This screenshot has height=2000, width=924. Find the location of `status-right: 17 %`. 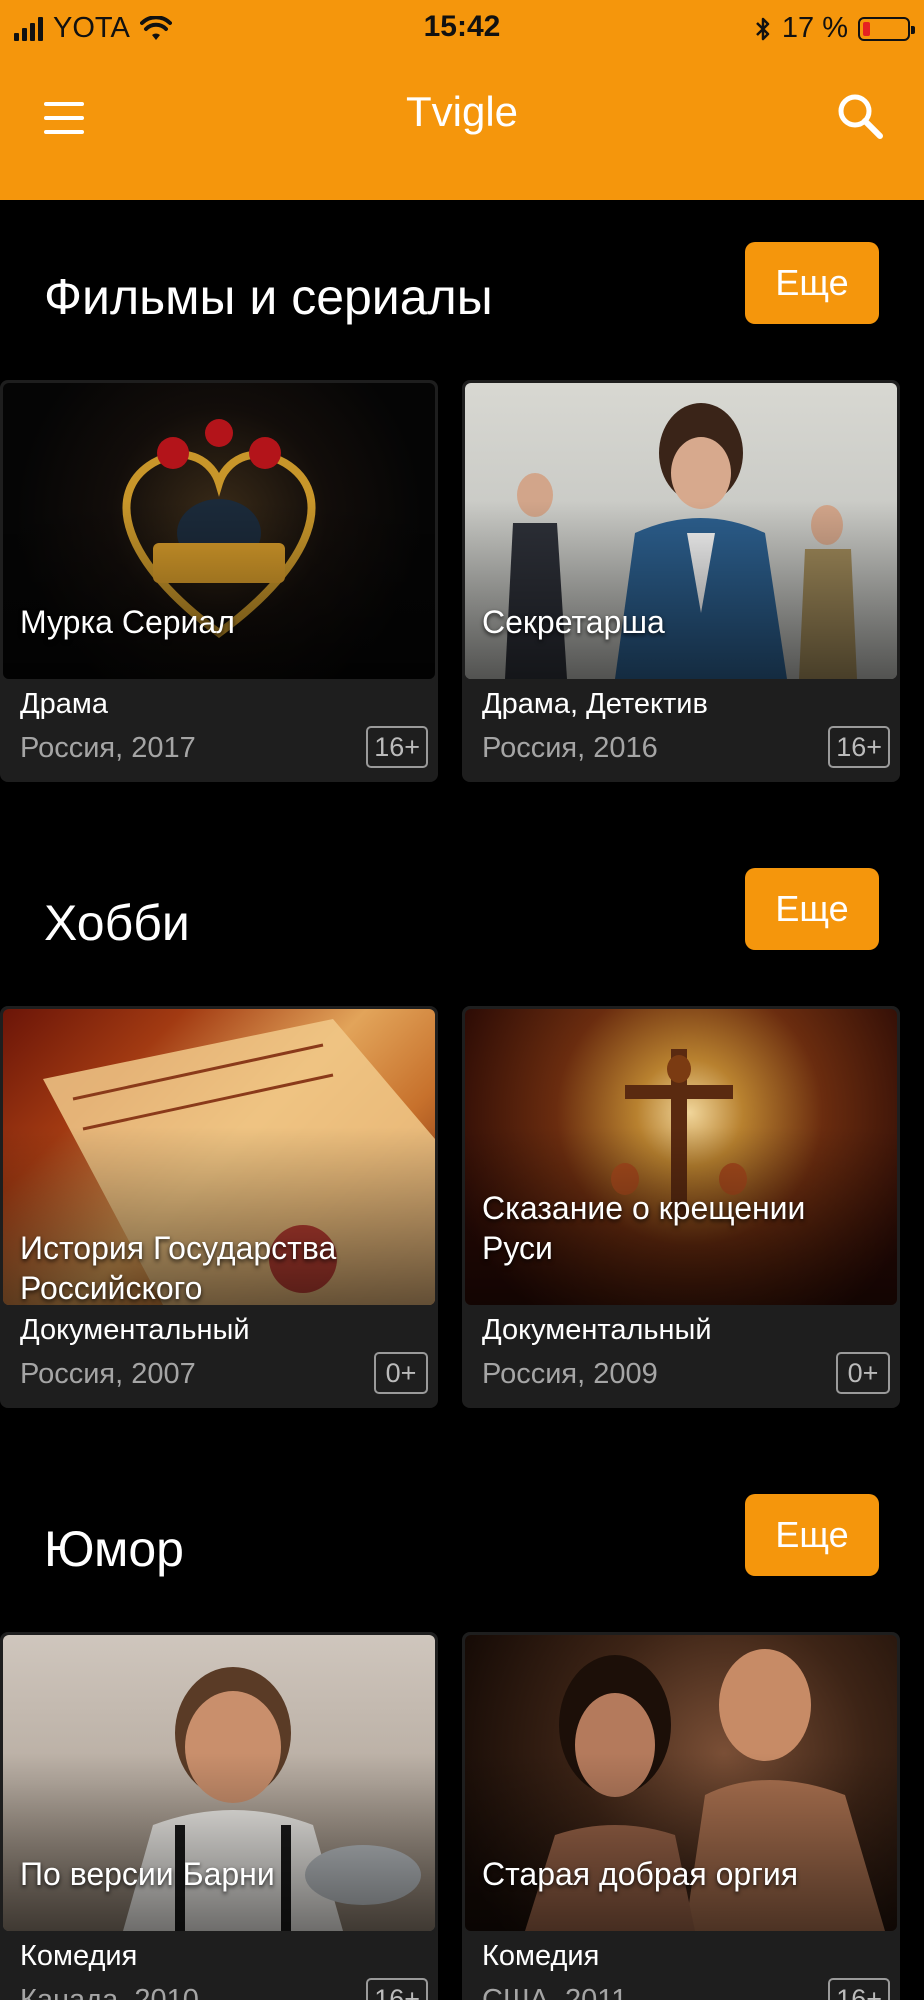

status-right: 17 % is located at coordinates (834, 28).